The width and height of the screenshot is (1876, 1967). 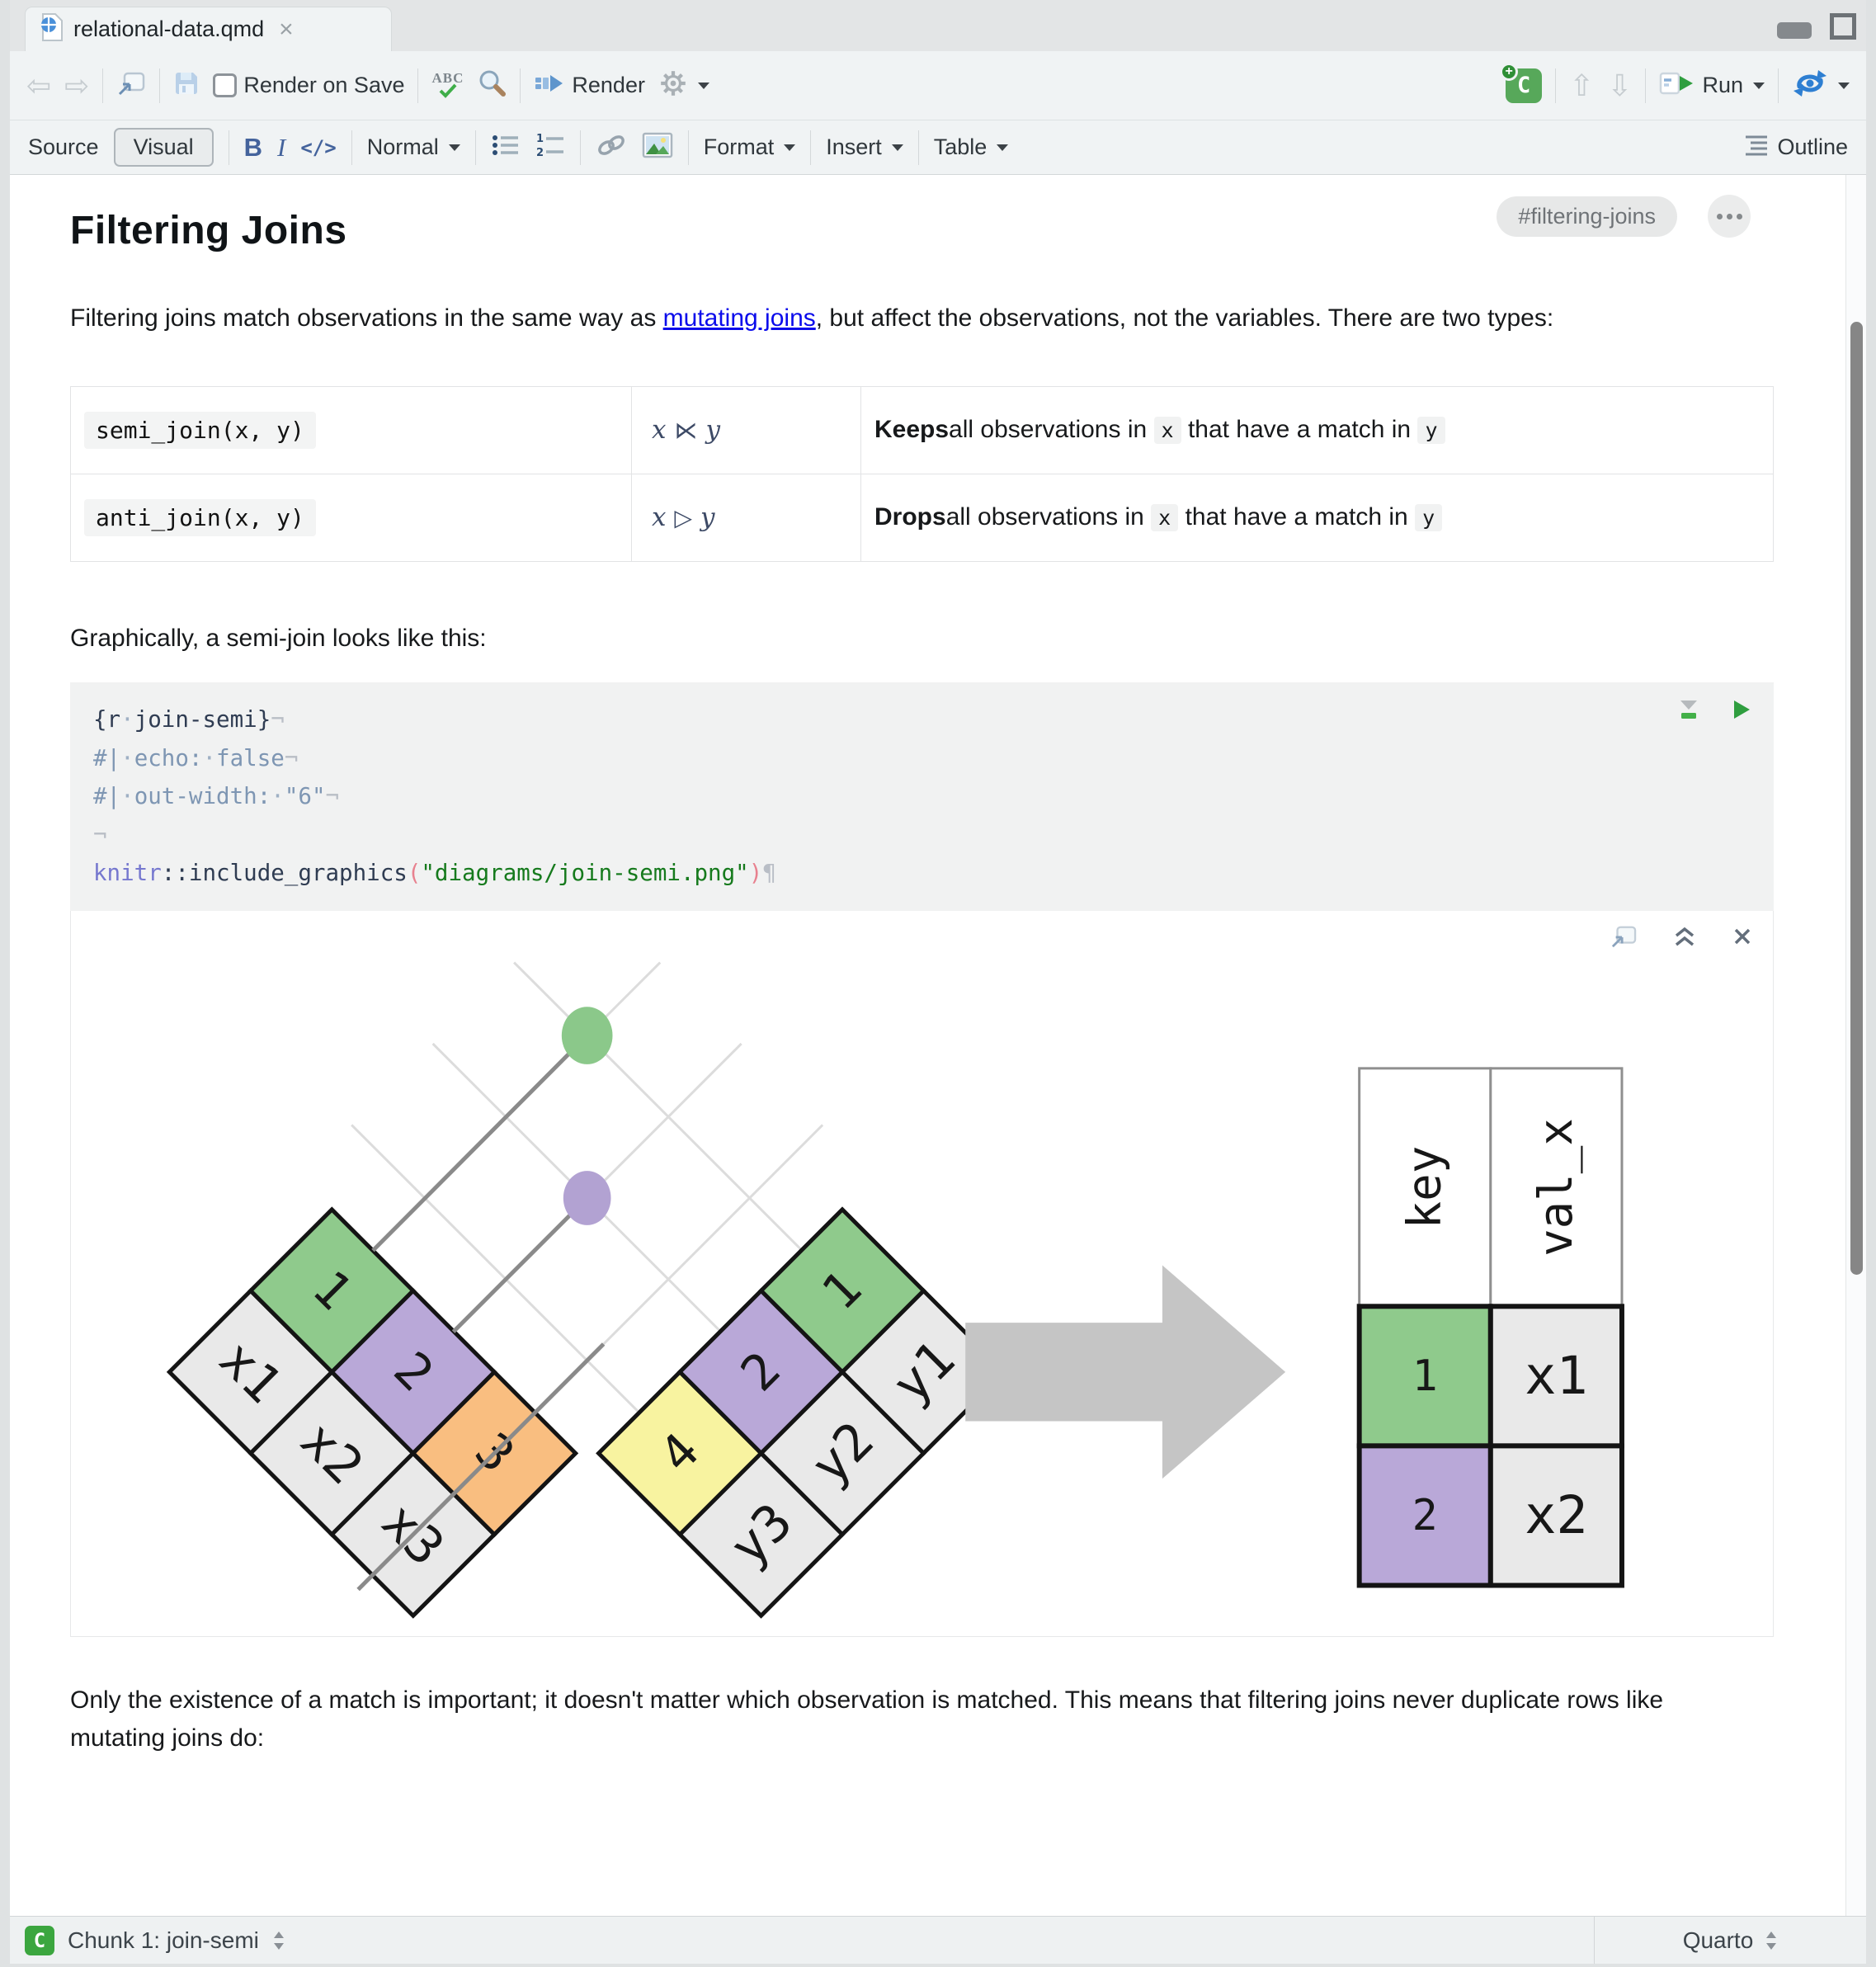 What do you see at coordinates (1856, 798) in the screenshot?
I see `scrollbar-thumb` at bounding box center [1856, 798].